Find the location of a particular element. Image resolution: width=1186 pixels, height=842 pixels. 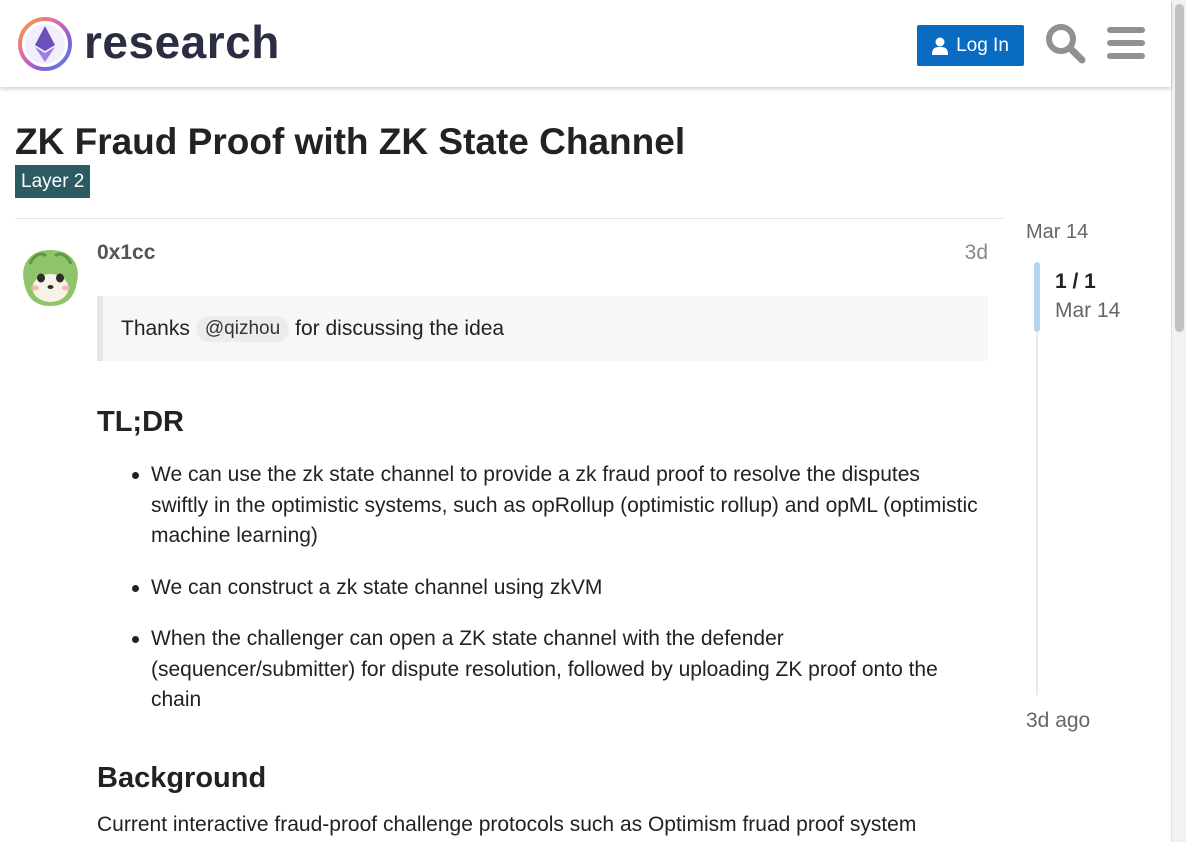

timeline-end-date: 3d ago is located at coordinates (1058, 721).